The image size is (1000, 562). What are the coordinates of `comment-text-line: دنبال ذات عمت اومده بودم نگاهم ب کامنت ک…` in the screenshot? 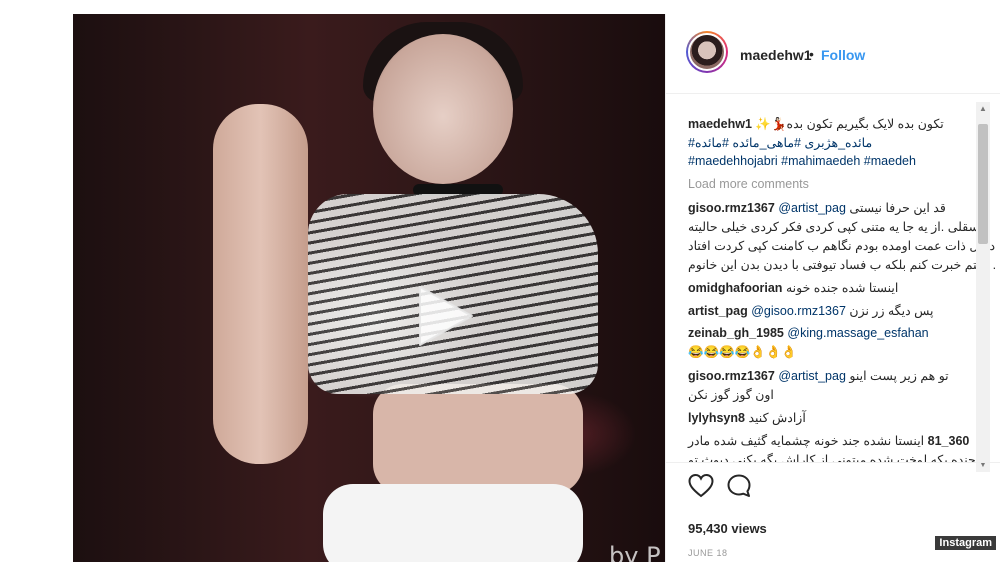 It's located at (842, 246).